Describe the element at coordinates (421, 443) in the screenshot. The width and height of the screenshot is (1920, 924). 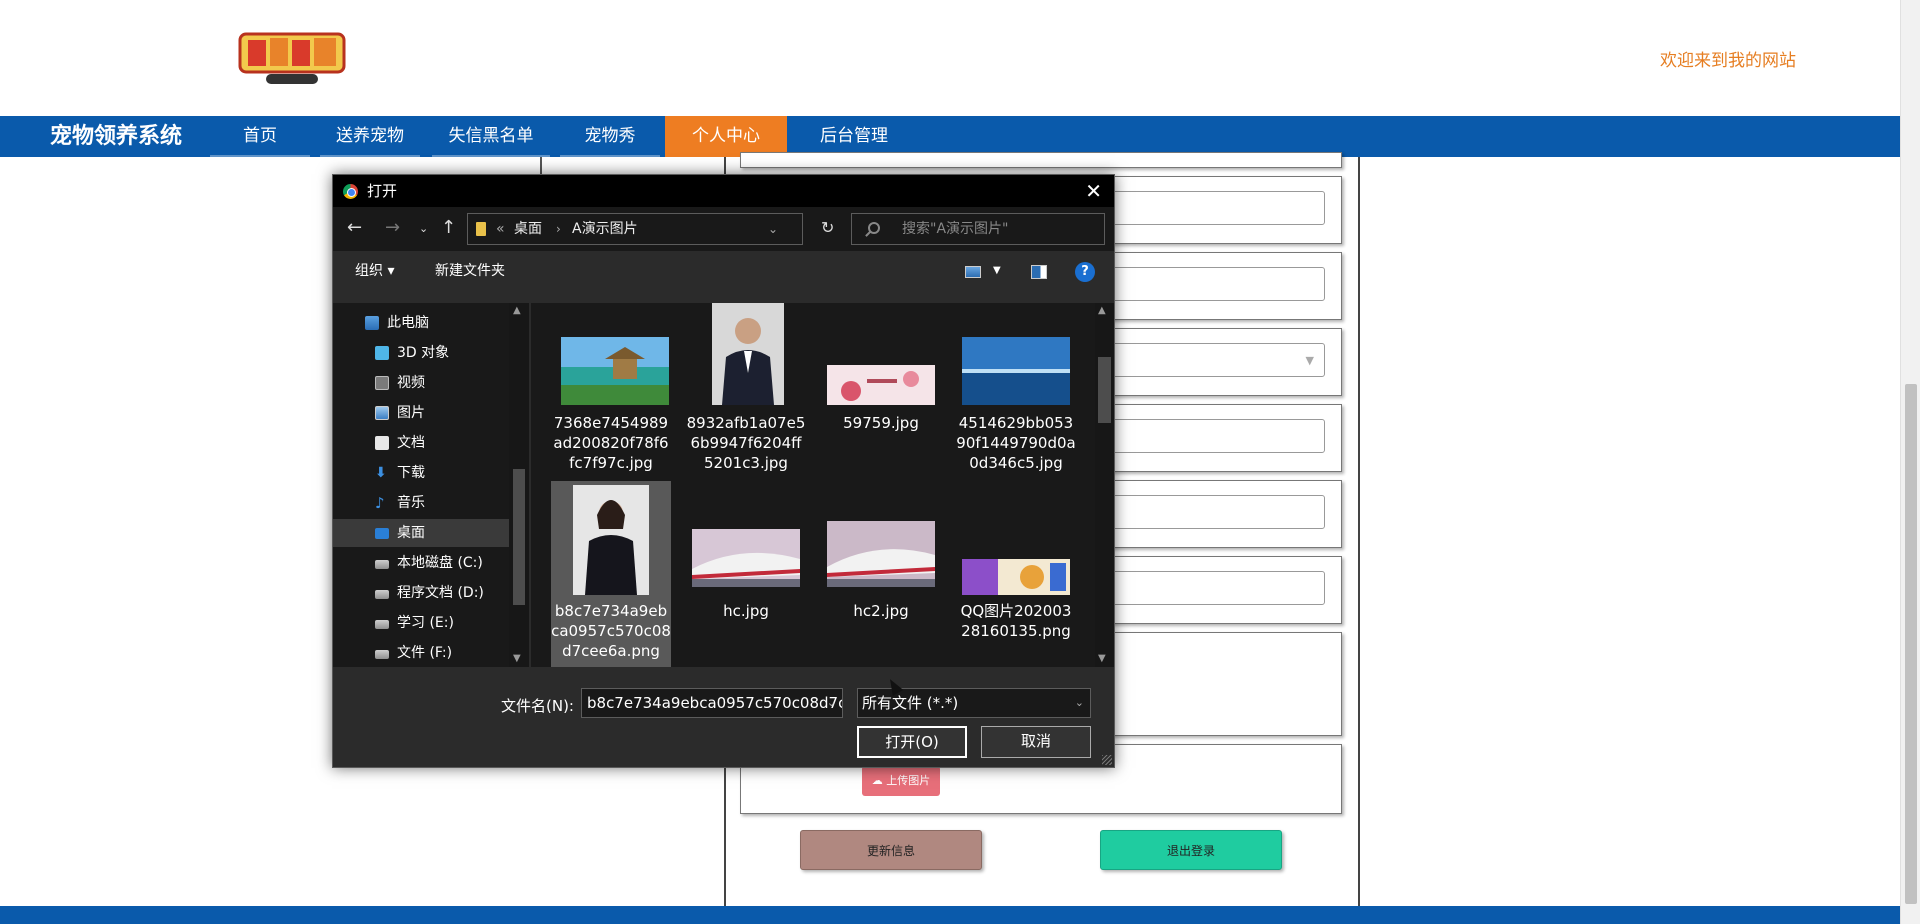
I see `tree-item-documents: 文档` at that location.